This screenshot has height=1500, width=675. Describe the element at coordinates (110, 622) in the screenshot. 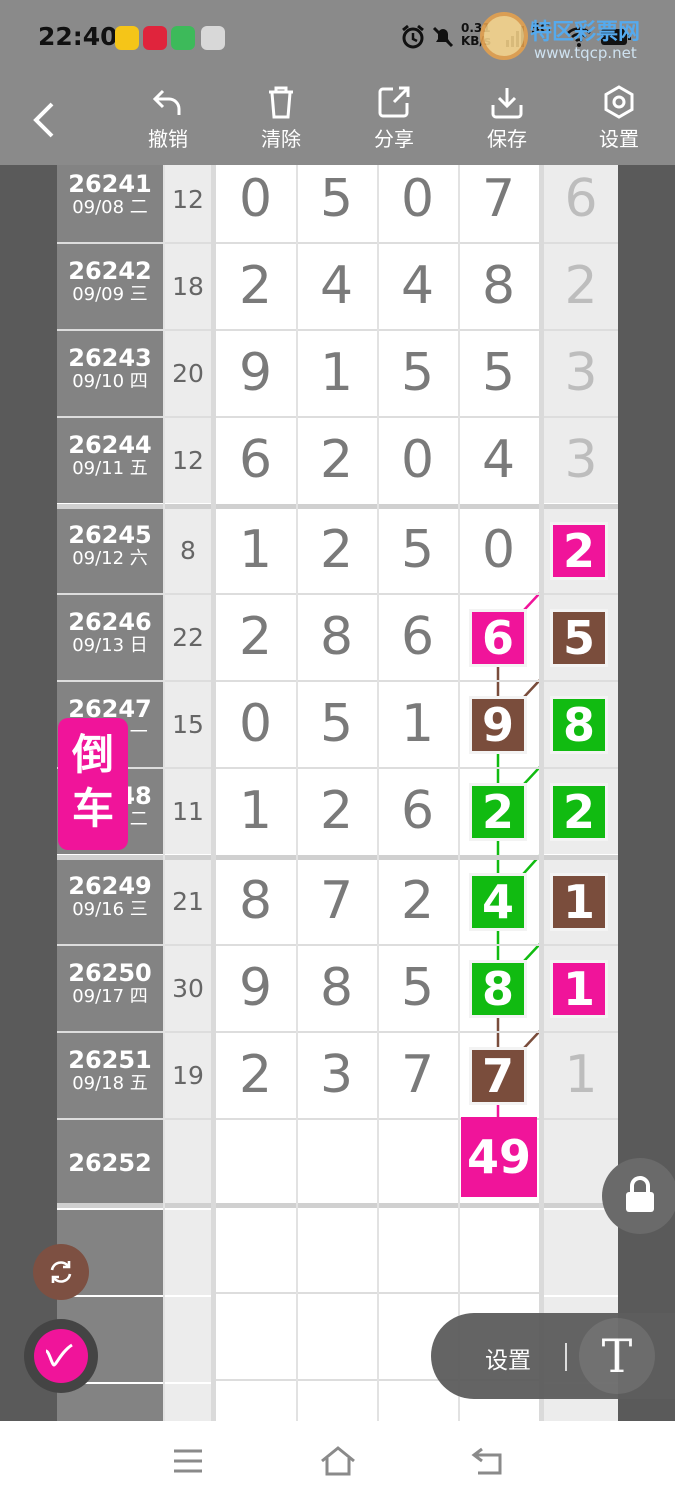

I see `issue-number: 26246` at that location.